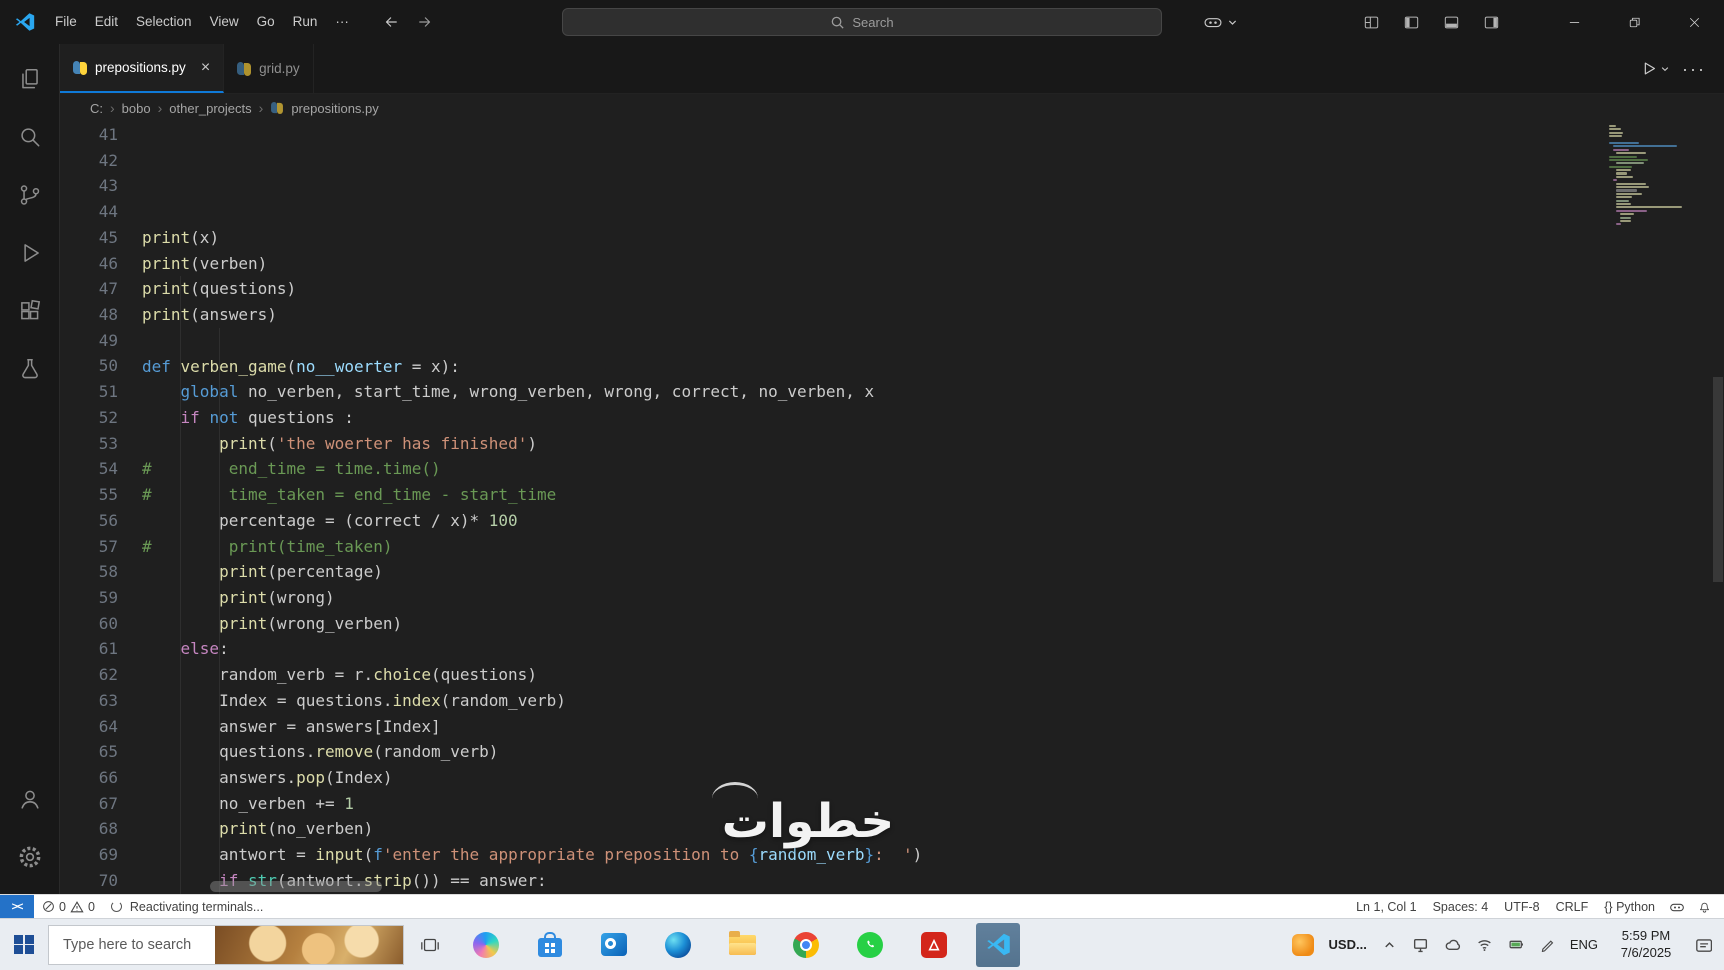 This screenshot has width=1724, height=970. I want to click on minimap, so click(1659, 176).